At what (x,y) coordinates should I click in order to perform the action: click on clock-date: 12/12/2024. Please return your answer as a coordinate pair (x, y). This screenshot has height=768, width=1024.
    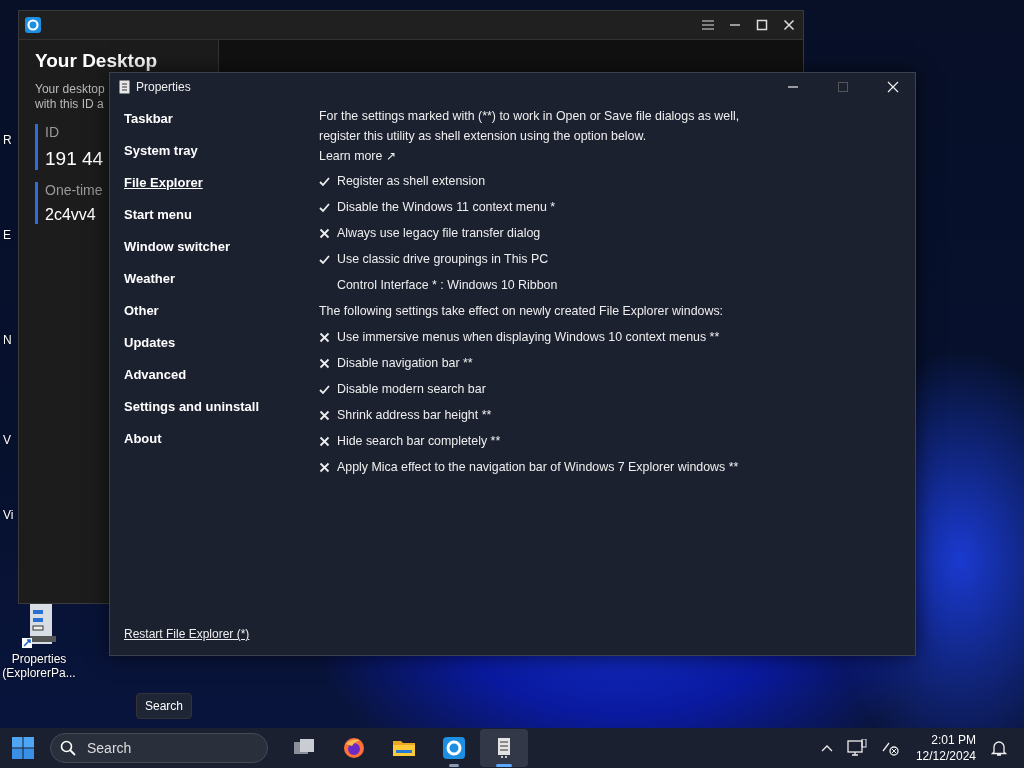
    Looking at the image, I should click on (945, 756).